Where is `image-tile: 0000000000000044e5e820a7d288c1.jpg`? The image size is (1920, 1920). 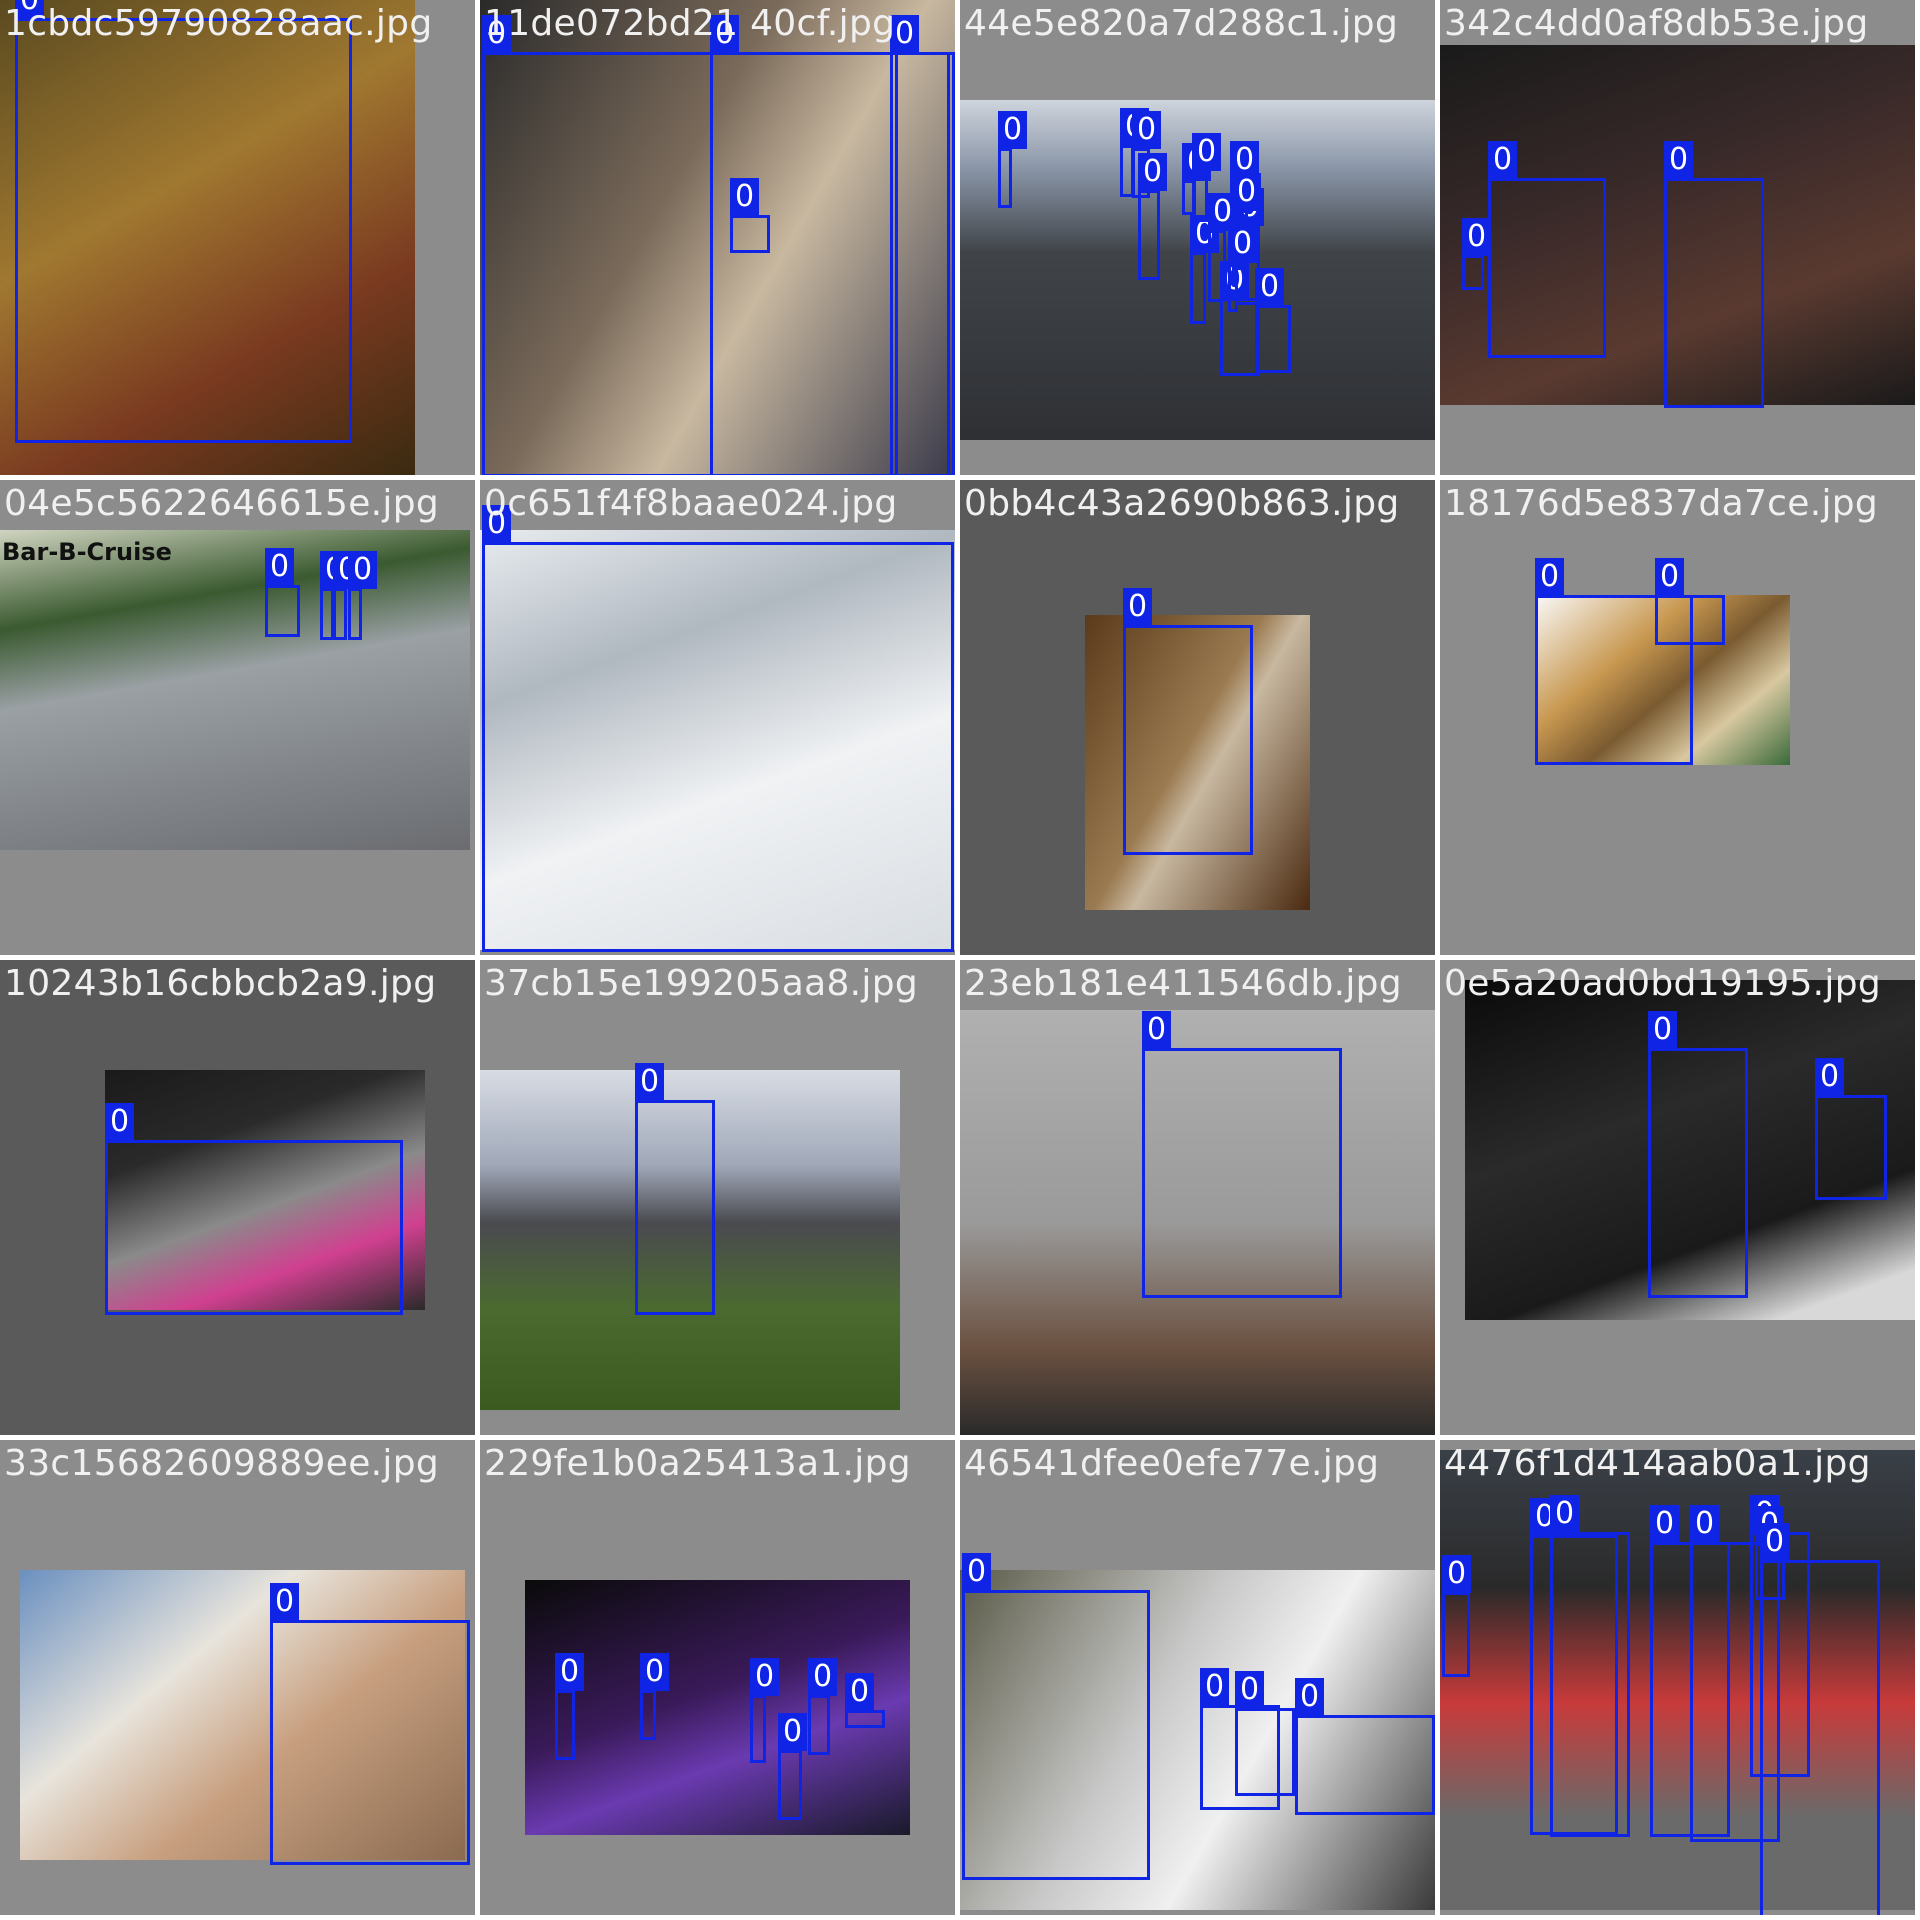 image-tile: 0000000000000044e5e820a7d288c1.jpg is located at coordinates (1197, 237).